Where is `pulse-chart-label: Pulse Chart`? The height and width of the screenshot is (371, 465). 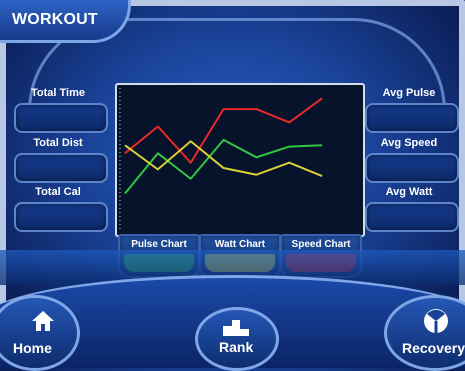
pulse-chart-label: Pulse Chart is located at coordinates (159, 244).